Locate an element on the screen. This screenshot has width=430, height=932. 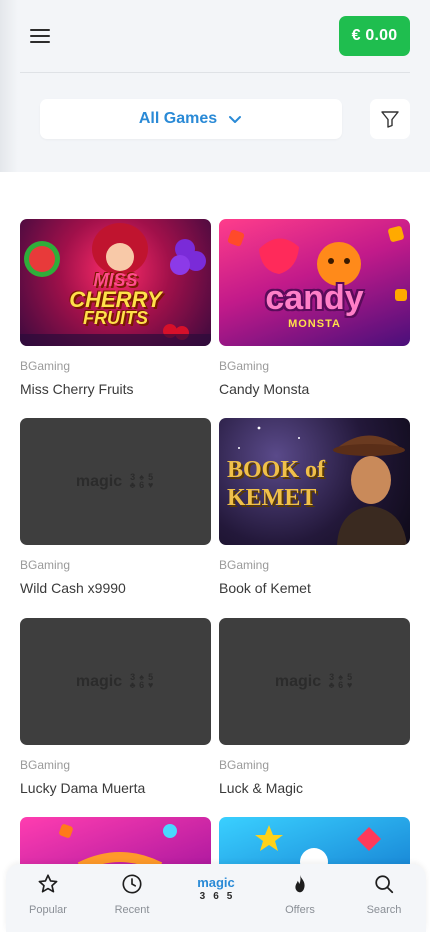
game-thumbnail: candy MONSTA is located at coordinates (314, 282).